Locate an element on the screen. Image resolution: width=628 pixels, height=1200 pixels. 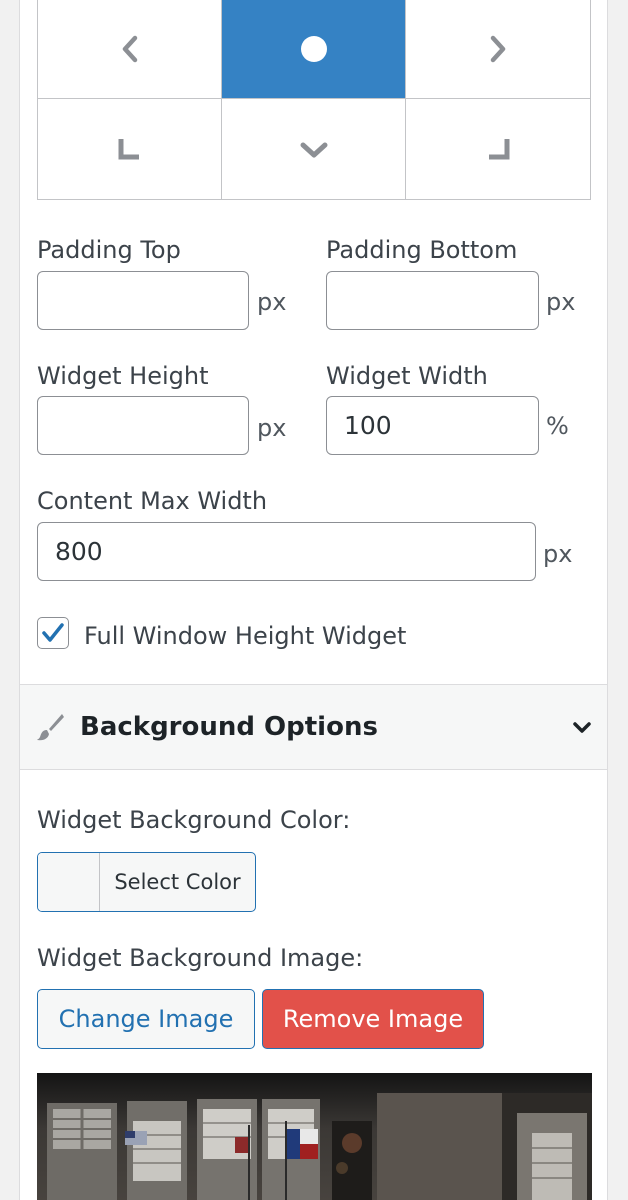
select-color-label: Select Color is located at coordinates (177, 882).